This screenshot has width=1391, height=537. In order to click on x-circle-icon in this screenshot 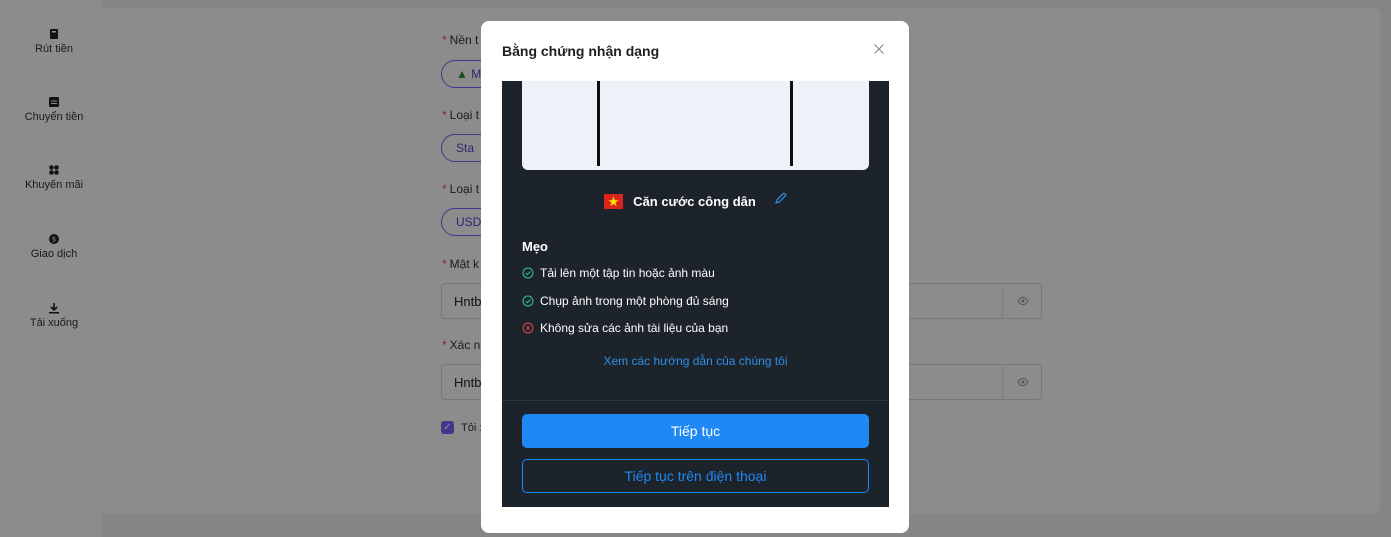, I will do `click(528, 328)`.